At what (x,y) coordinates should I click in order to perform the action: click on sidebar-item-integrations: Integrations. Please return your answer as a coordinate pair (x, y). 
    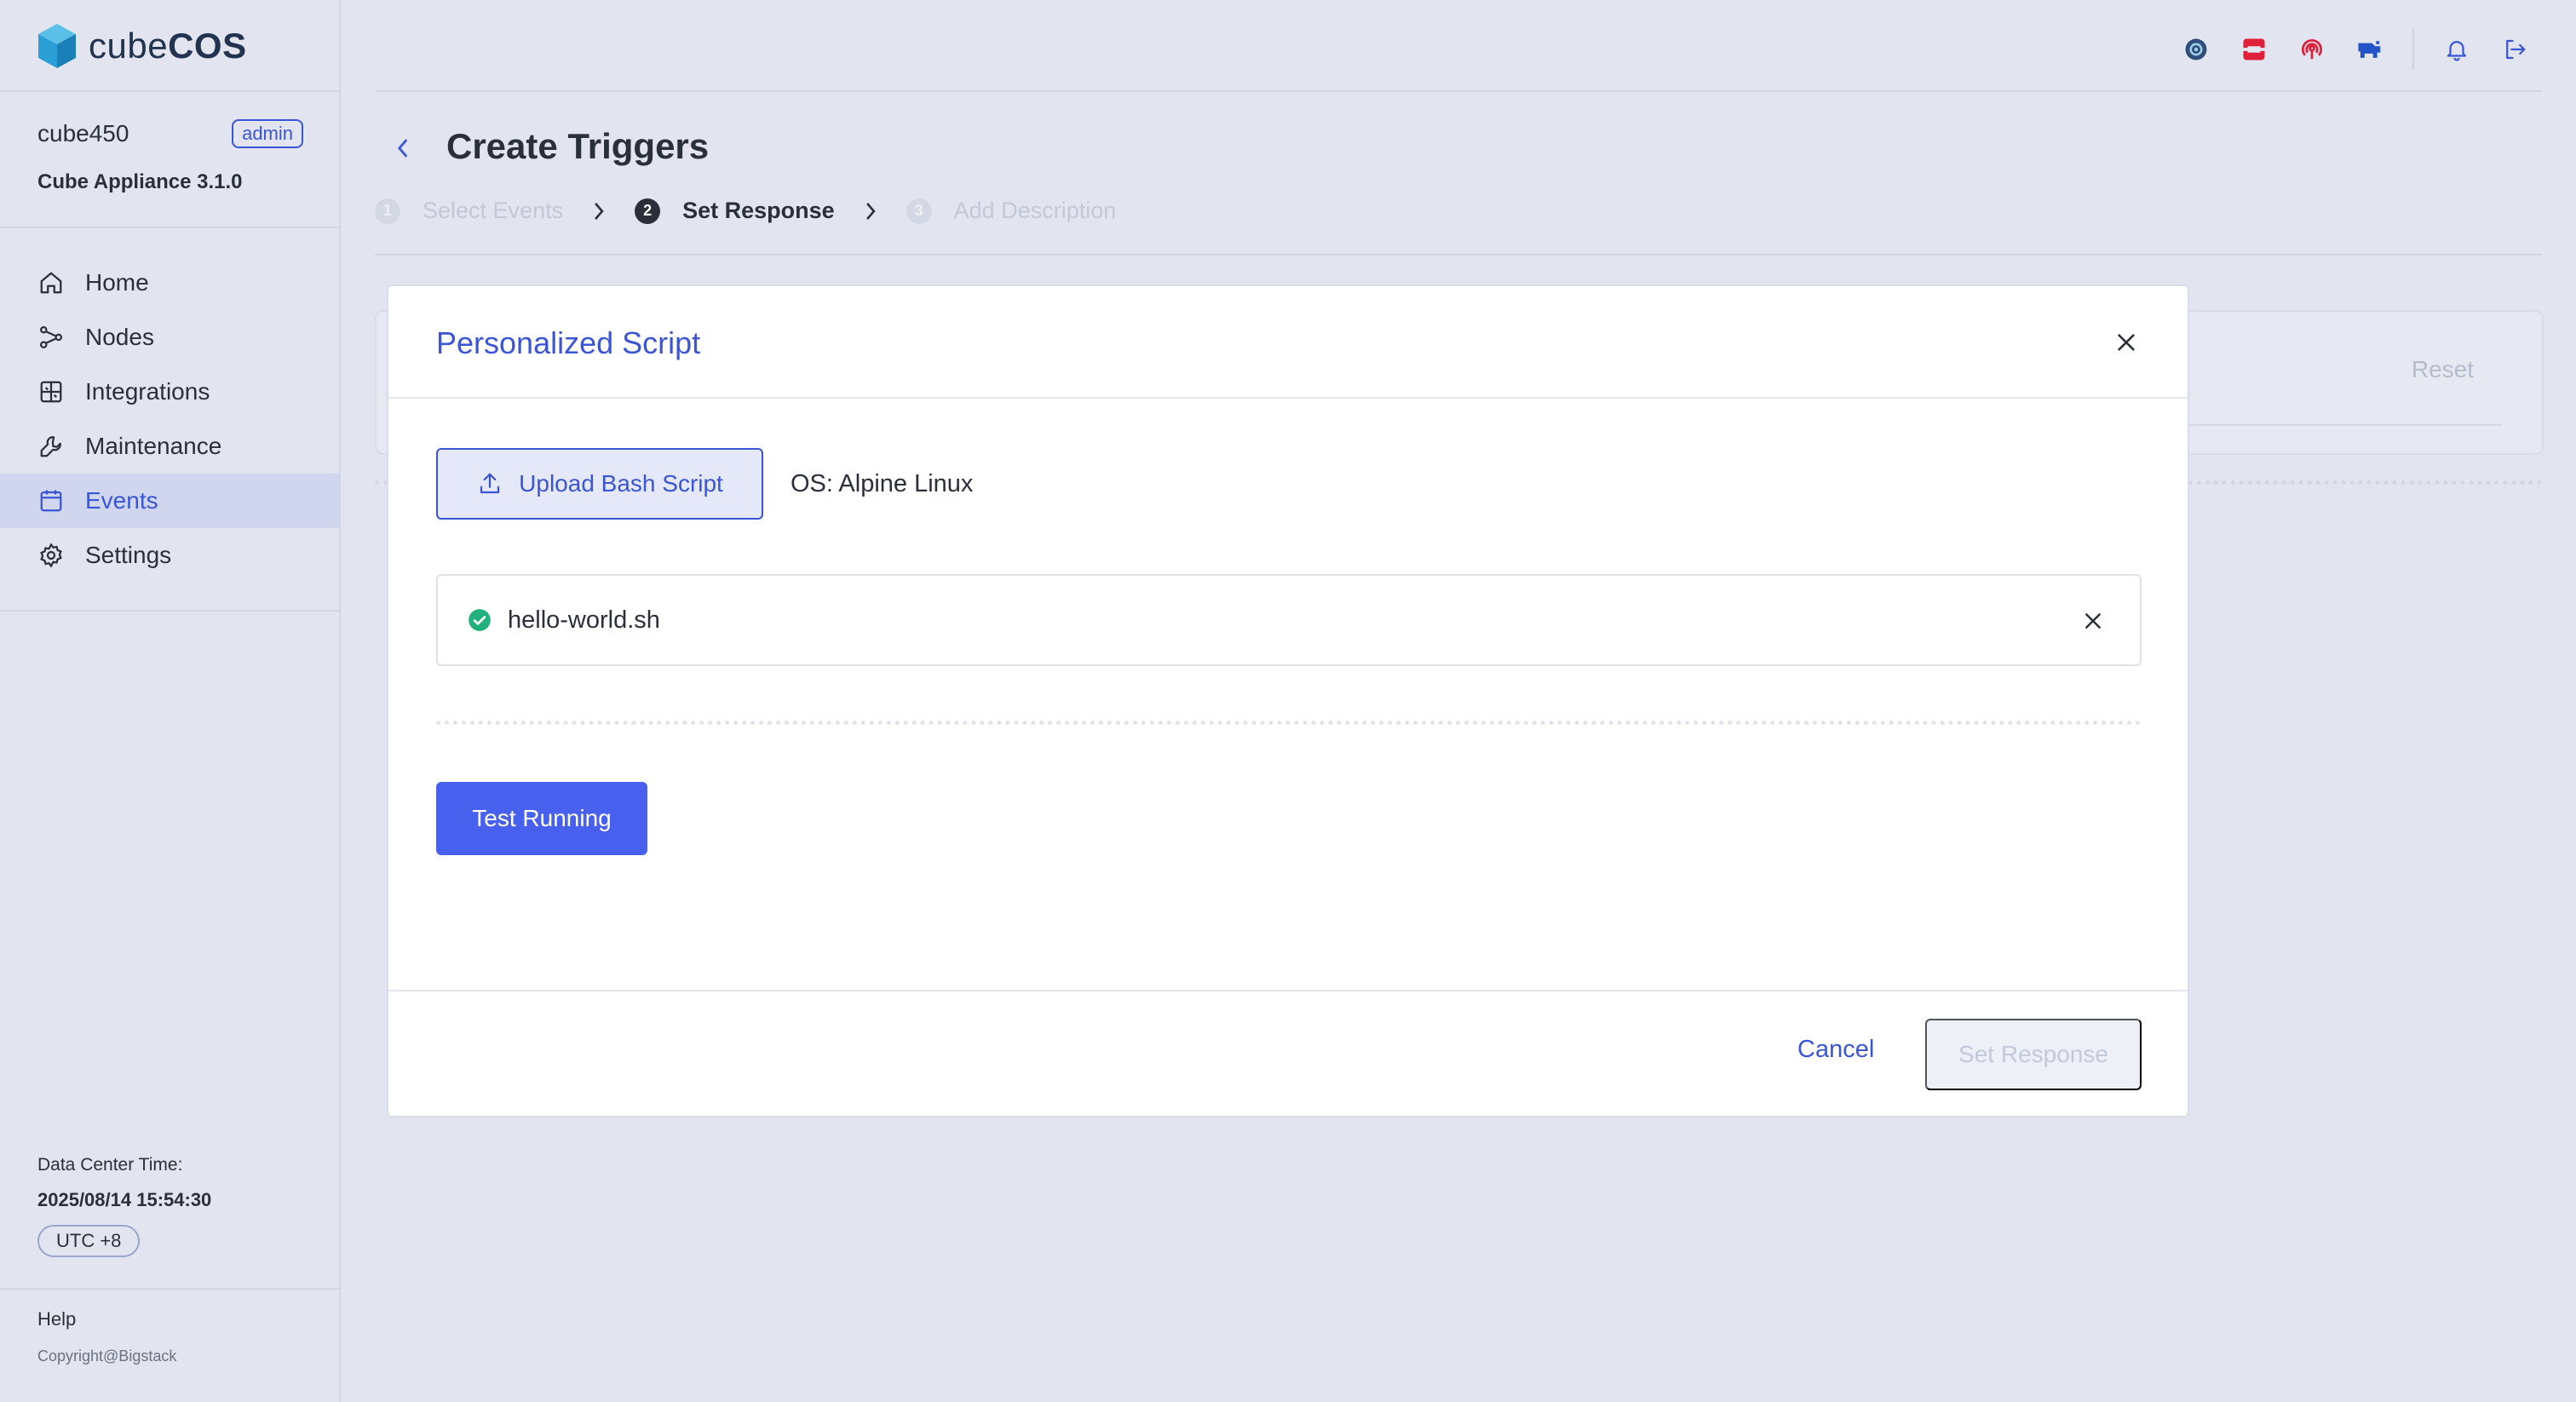
    Looking at the image, I should click on (171, 392).